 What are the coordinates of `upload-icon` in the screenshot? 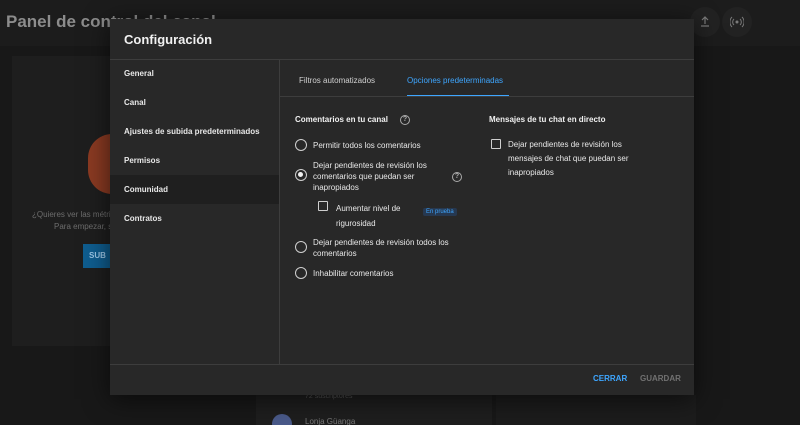 It's located at (705, 22).